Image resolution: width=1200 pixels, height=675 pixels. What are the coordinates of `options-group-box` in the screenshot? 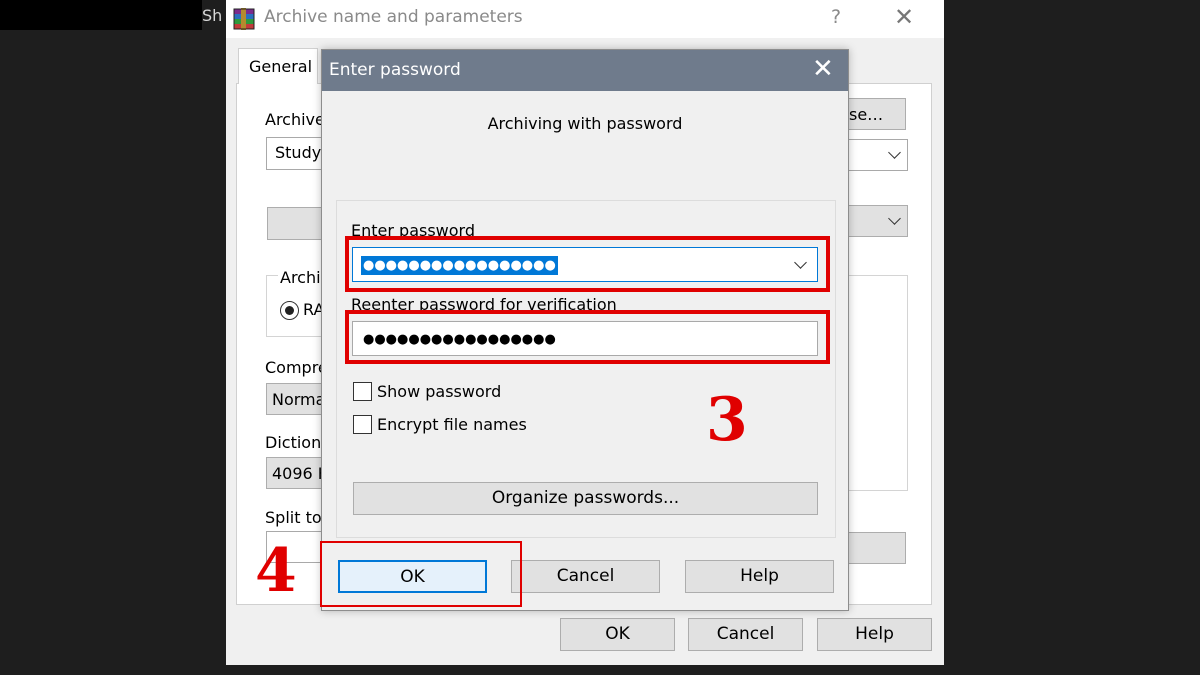 It's located at (877, 383).